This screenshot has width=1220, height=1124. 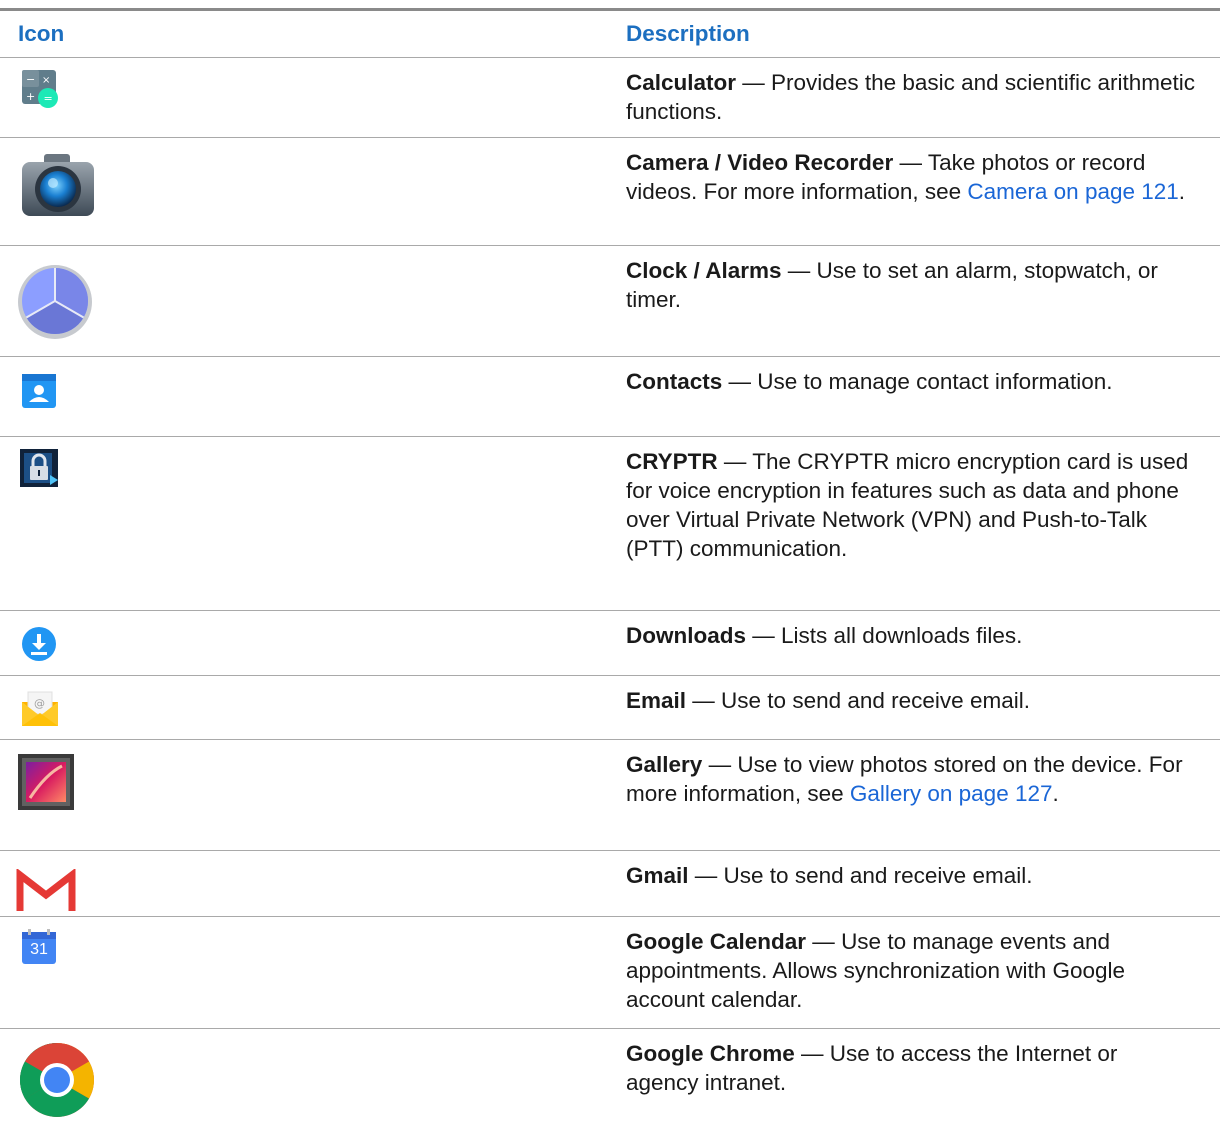 What do you see at coordinates (1072, 191) in the screenshot?
I see `camera-page-link: Camera on page 121` at bounding box center [1072, 191].